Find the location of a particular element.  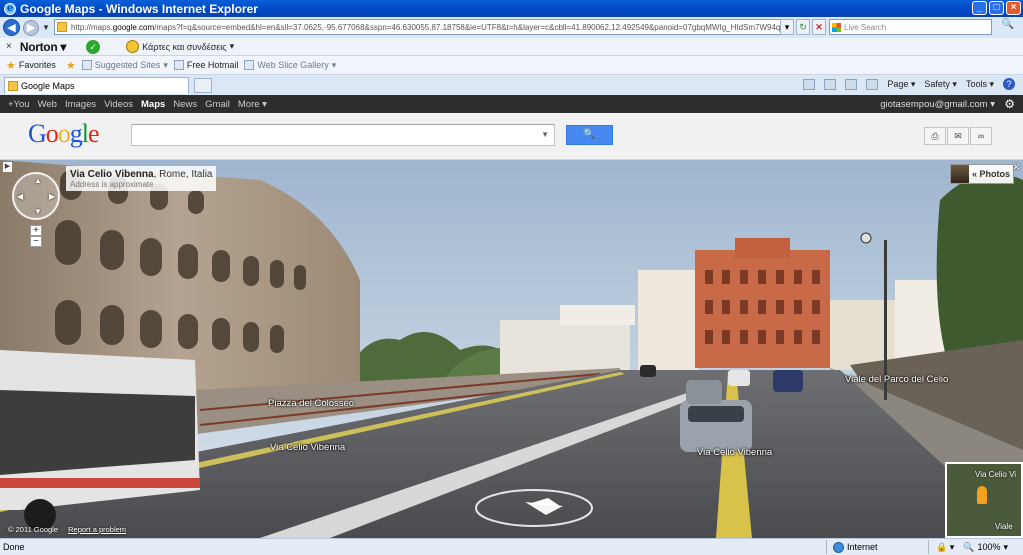

stop-button: ✕ is located at coordinates (819, 27).